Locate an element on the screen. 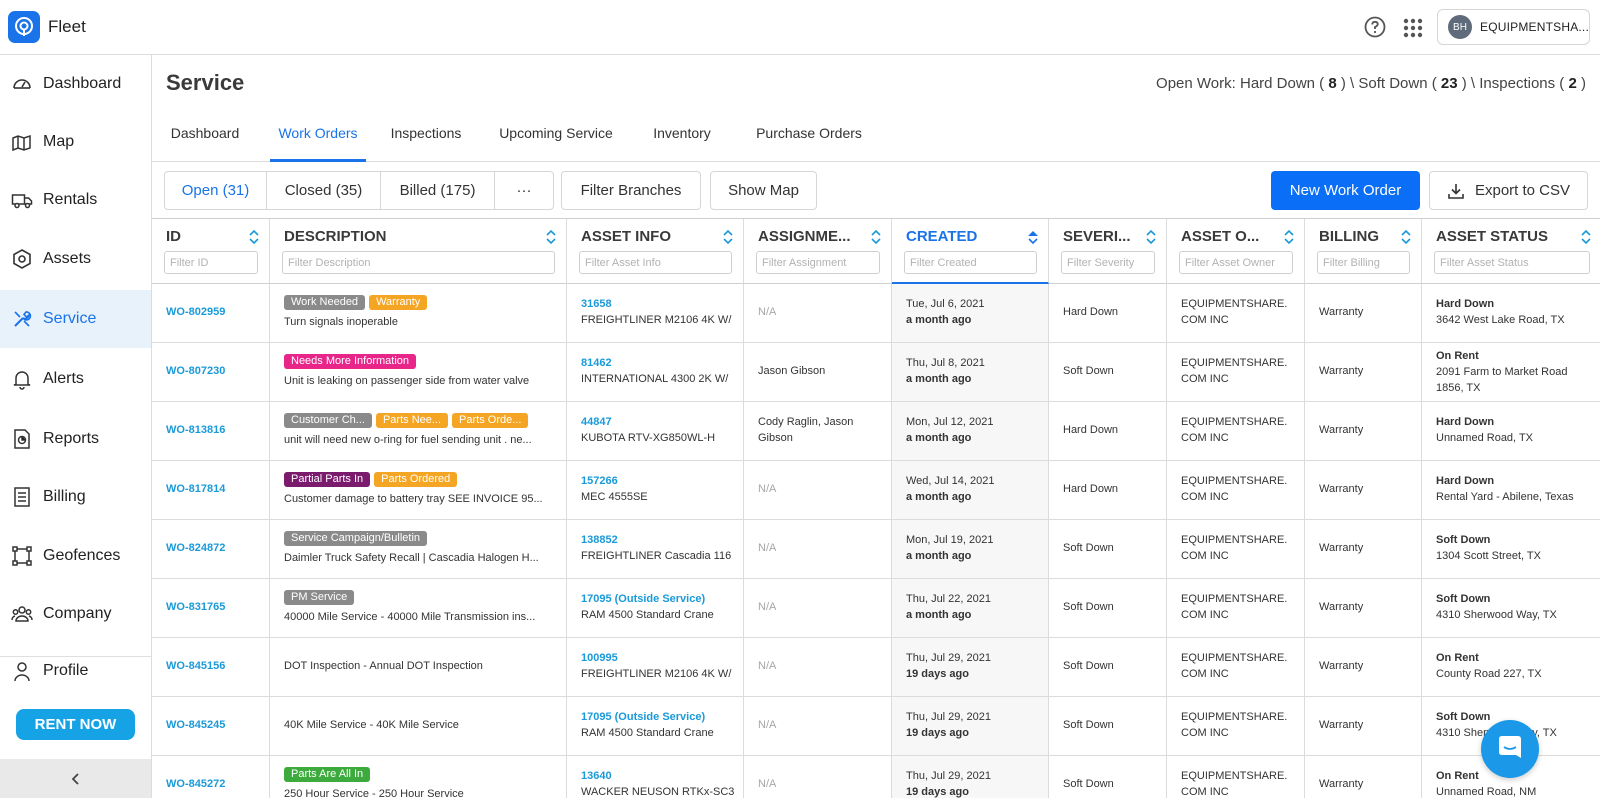  sidebar-item-billing: Billing is located at coordinates (75, 497).